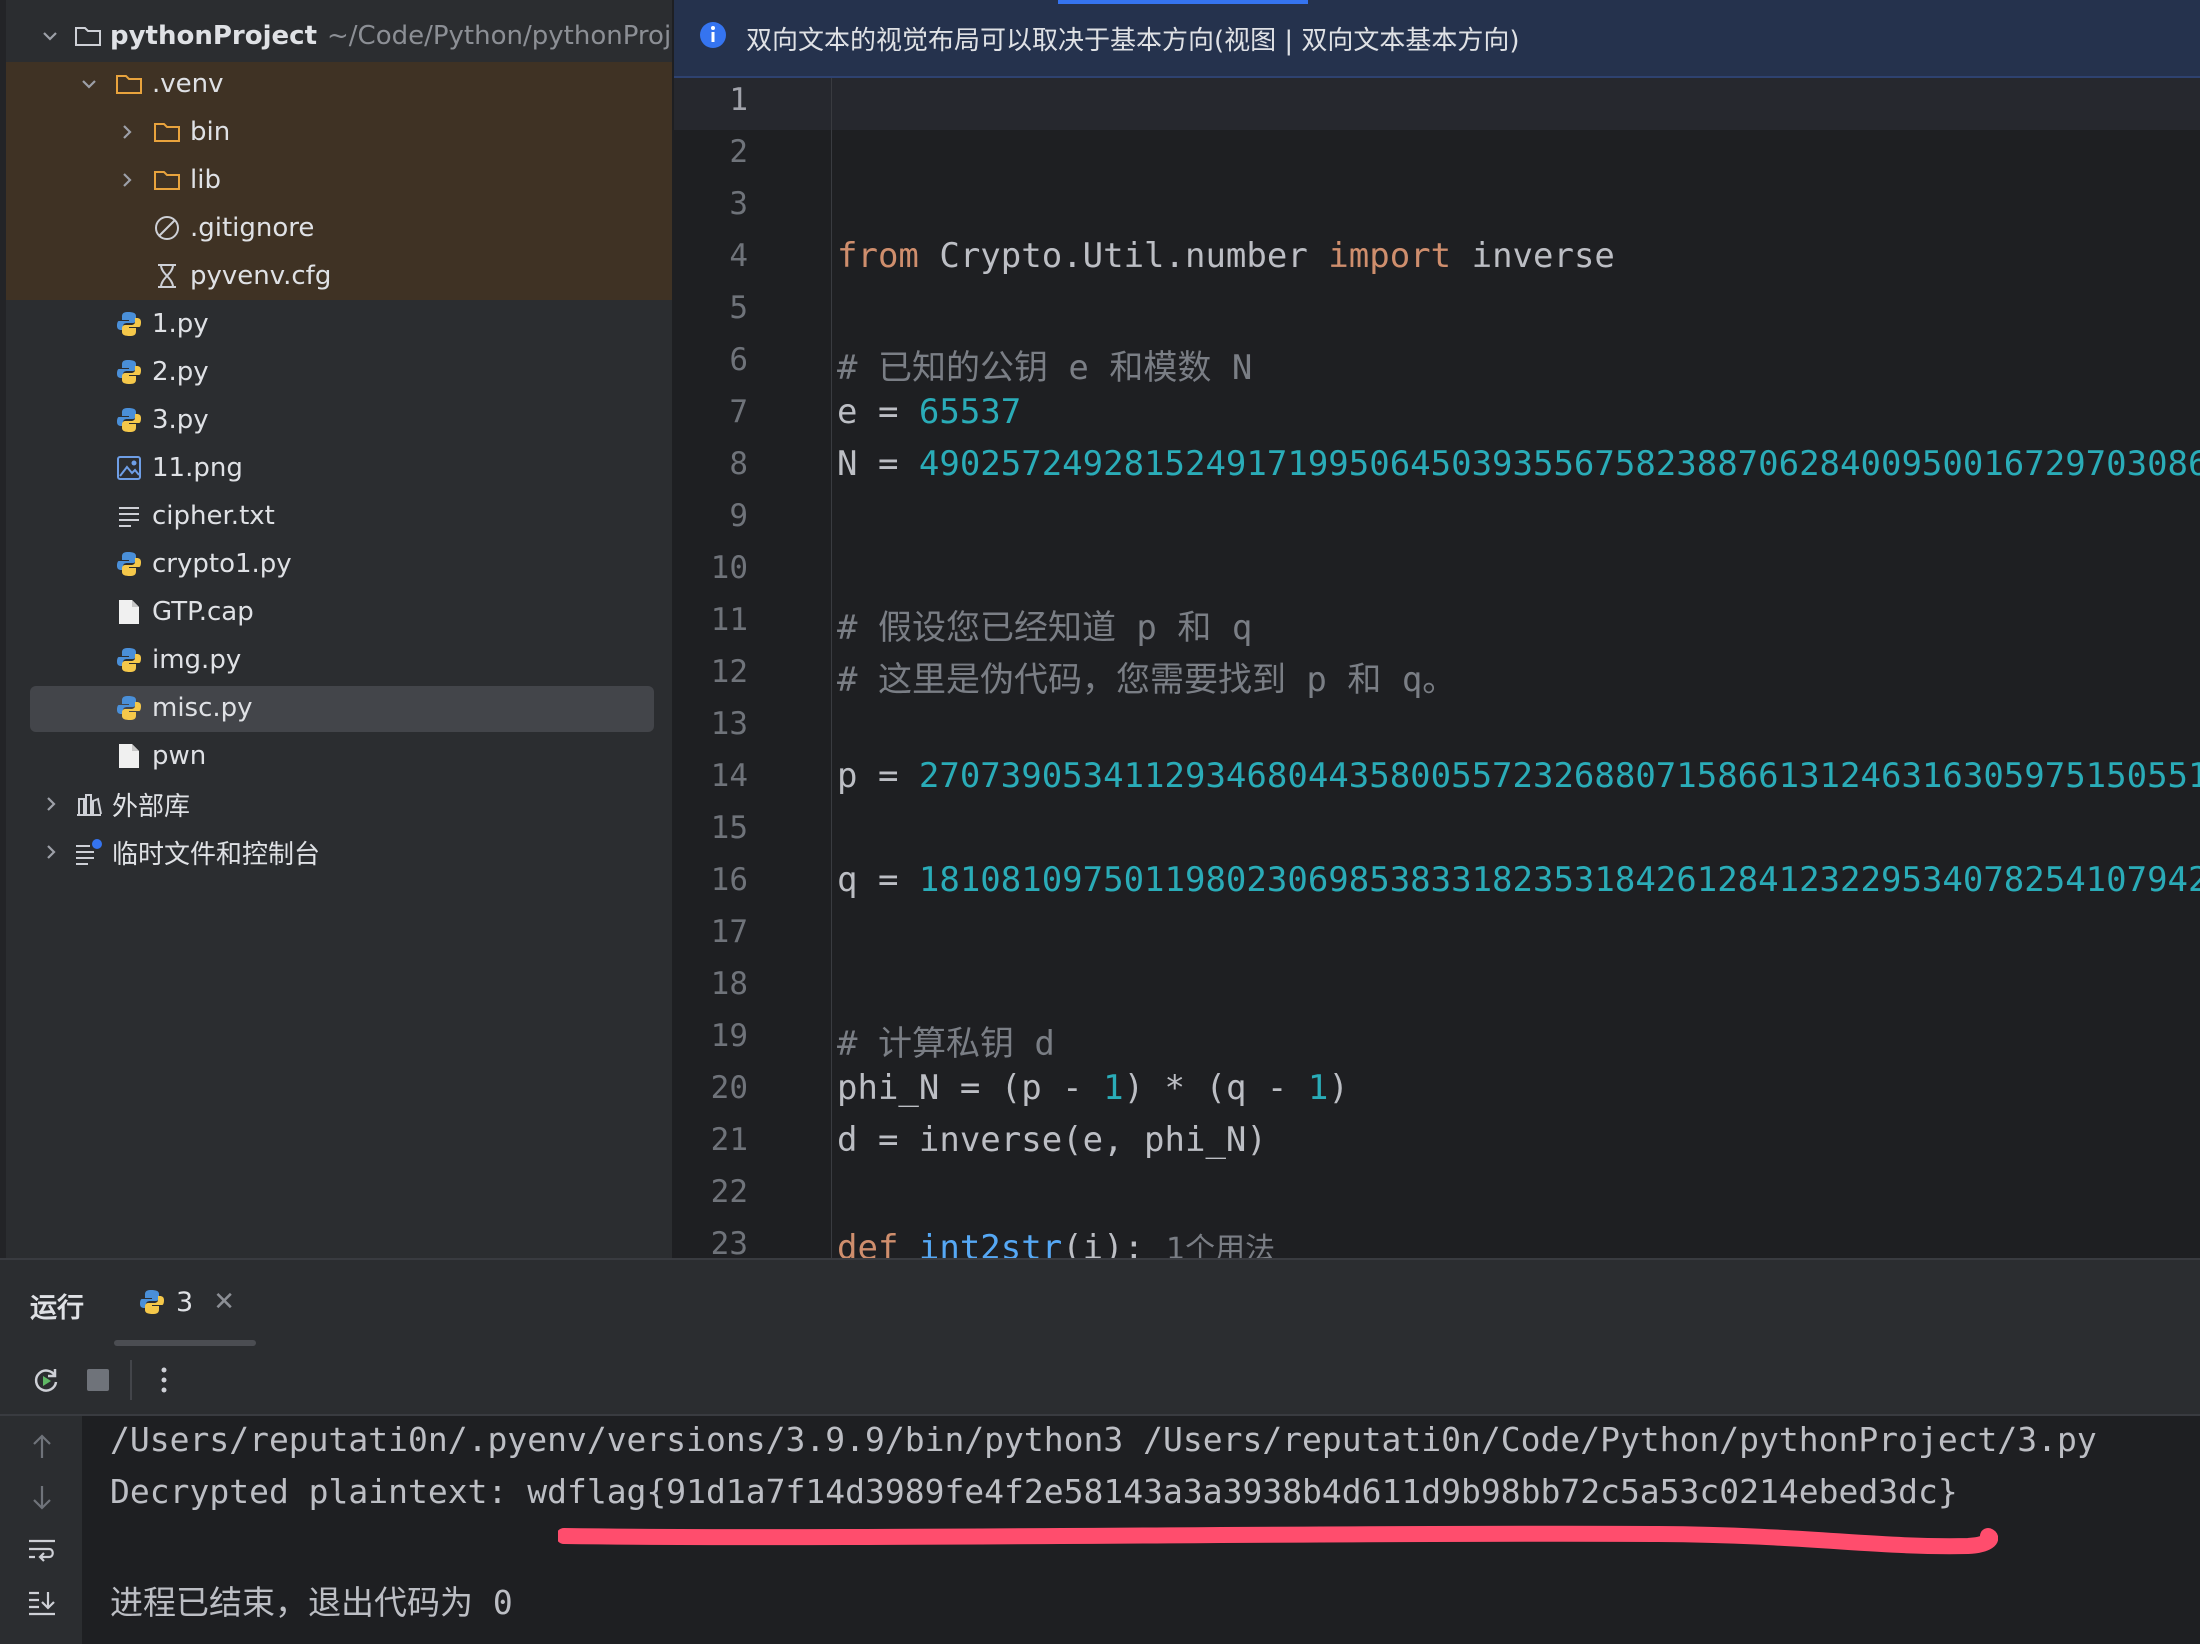  What do you see at coordinates (339, 420) in the screenshot?
I see `tree-item-3-py: 3.py` at bounding box center [339, 420].